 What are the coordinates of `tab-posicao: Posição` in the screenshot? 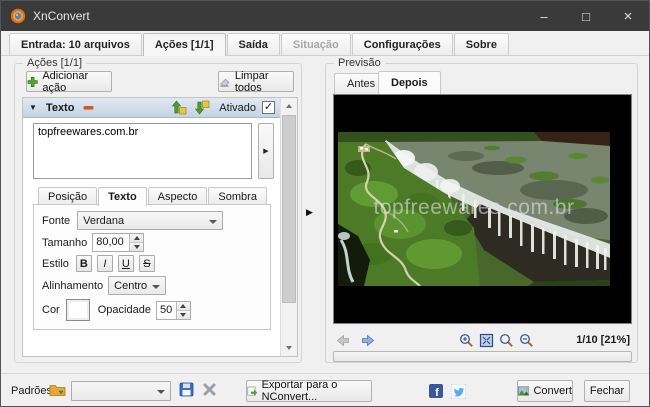 It's located at (68, 196).